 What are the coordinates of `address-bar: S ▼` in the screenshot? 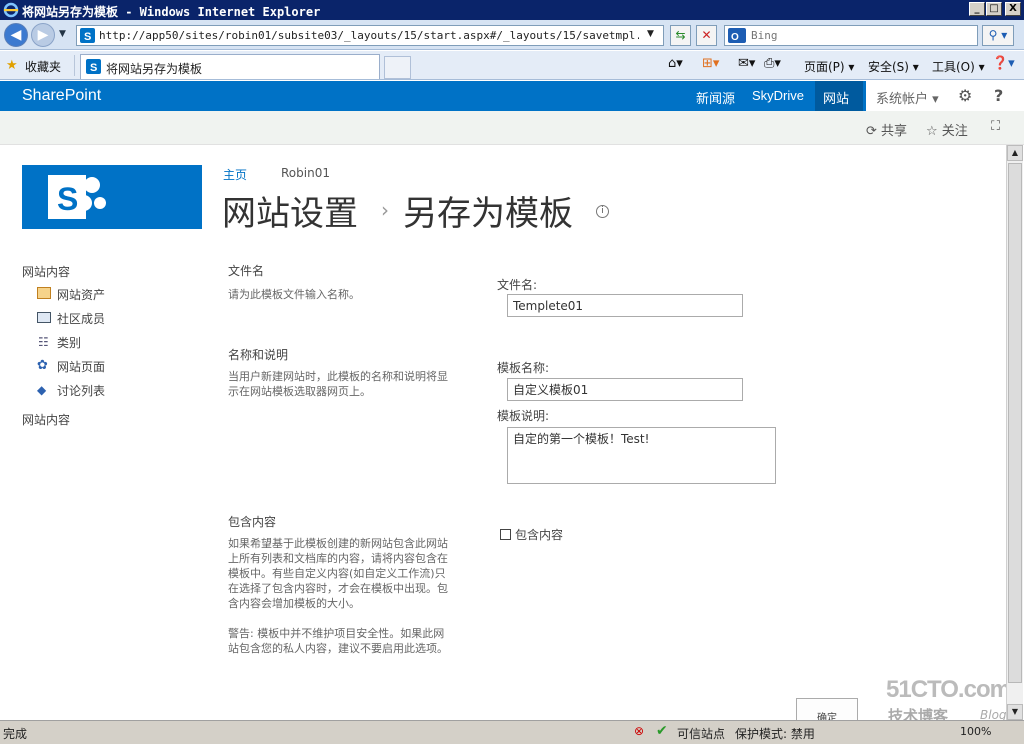 It's located at (370, 35).